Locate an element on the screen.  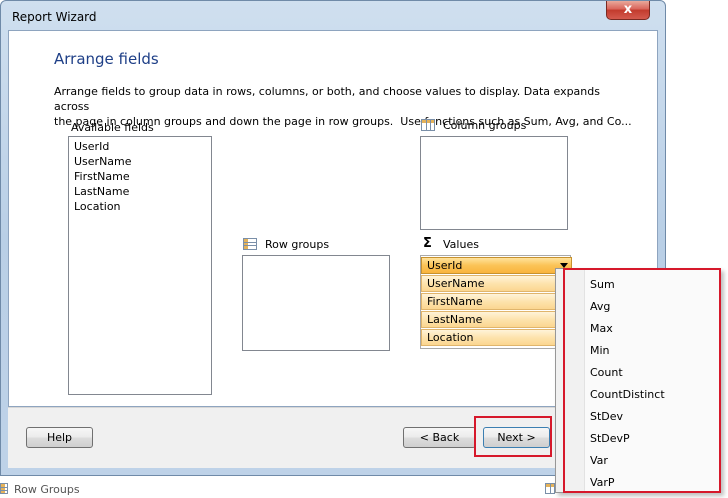
value-field-username: UserName is located at coordinates (496, 283).